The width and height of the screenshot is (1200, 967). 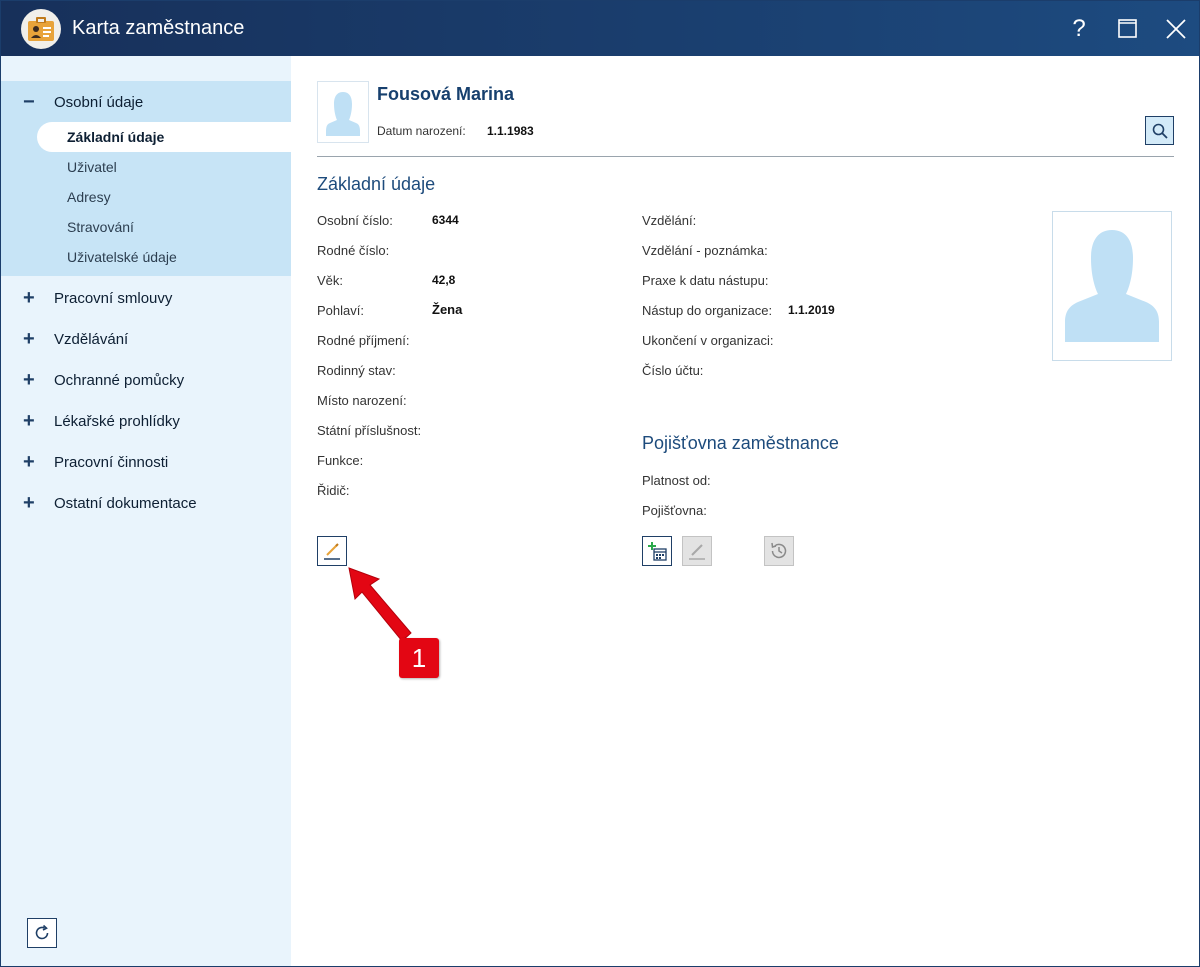 What do you see at coordinates (353, 250) in the screenshot?
I see `field-label: Rodné číslo:` at bounding box center [353, 250].